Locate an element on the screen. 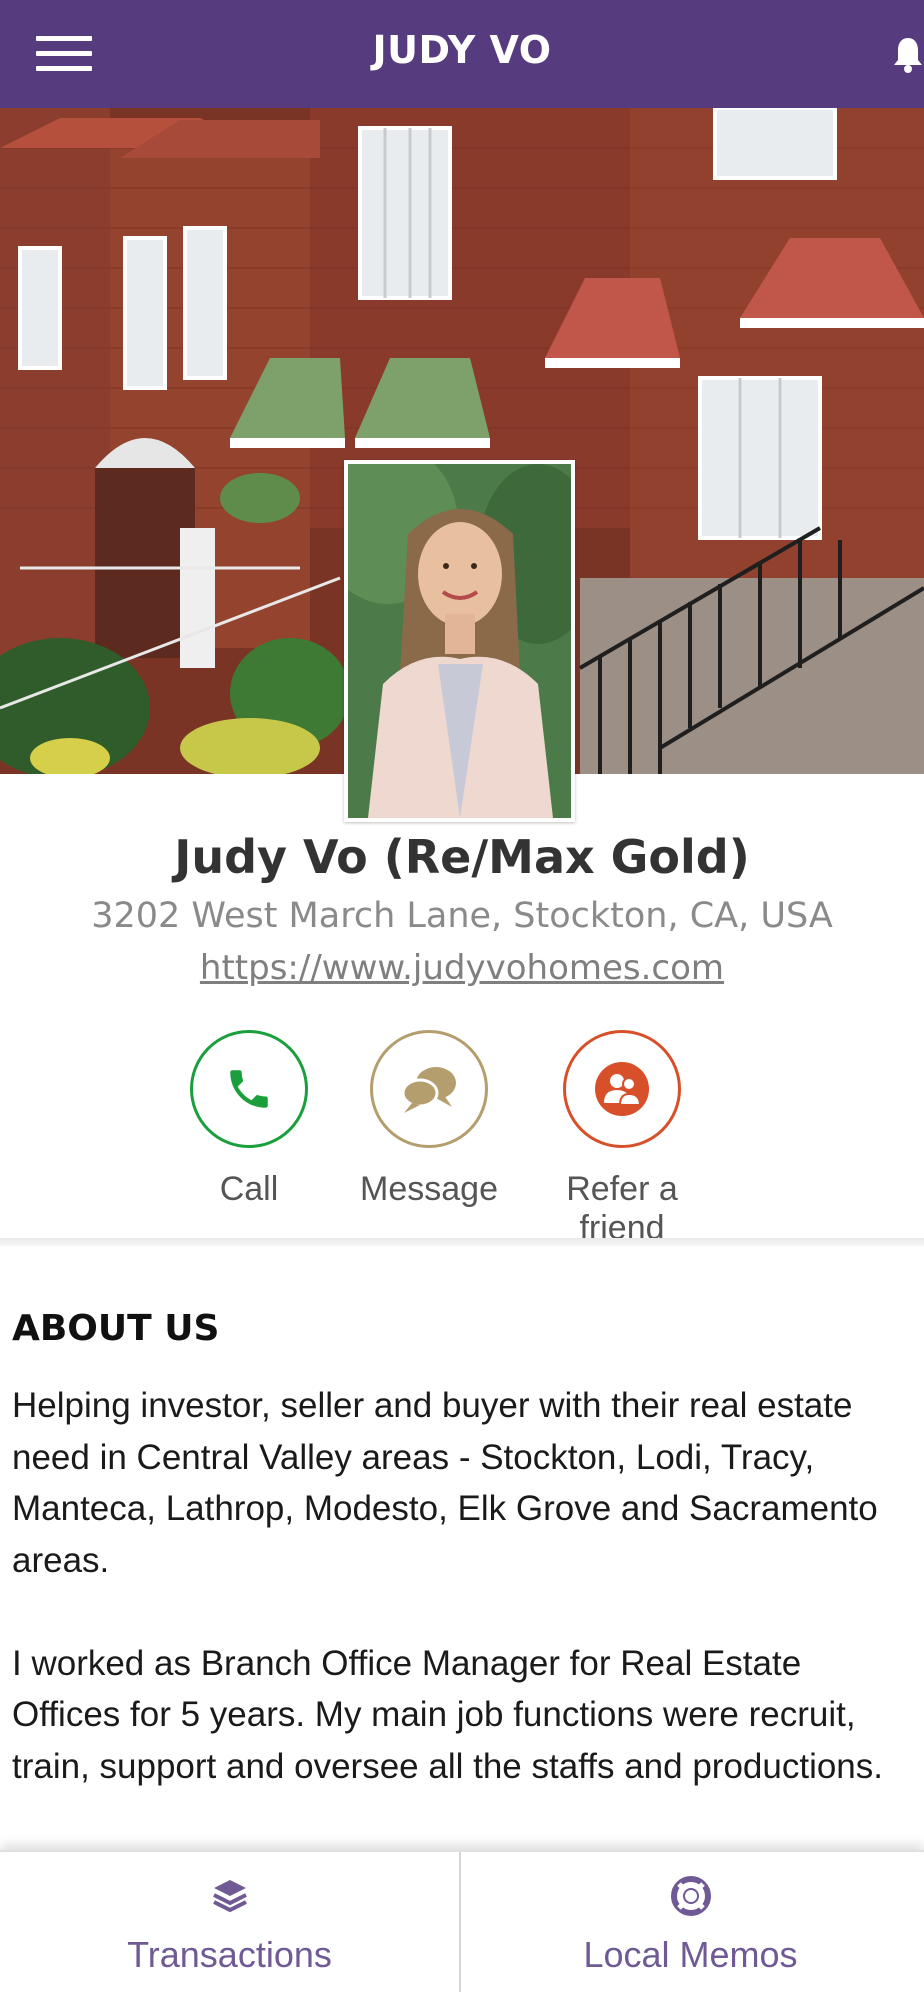 This screenshot has height=2000, width=924. tab-transactions: Transactions is located at coordinates (229, 1922).